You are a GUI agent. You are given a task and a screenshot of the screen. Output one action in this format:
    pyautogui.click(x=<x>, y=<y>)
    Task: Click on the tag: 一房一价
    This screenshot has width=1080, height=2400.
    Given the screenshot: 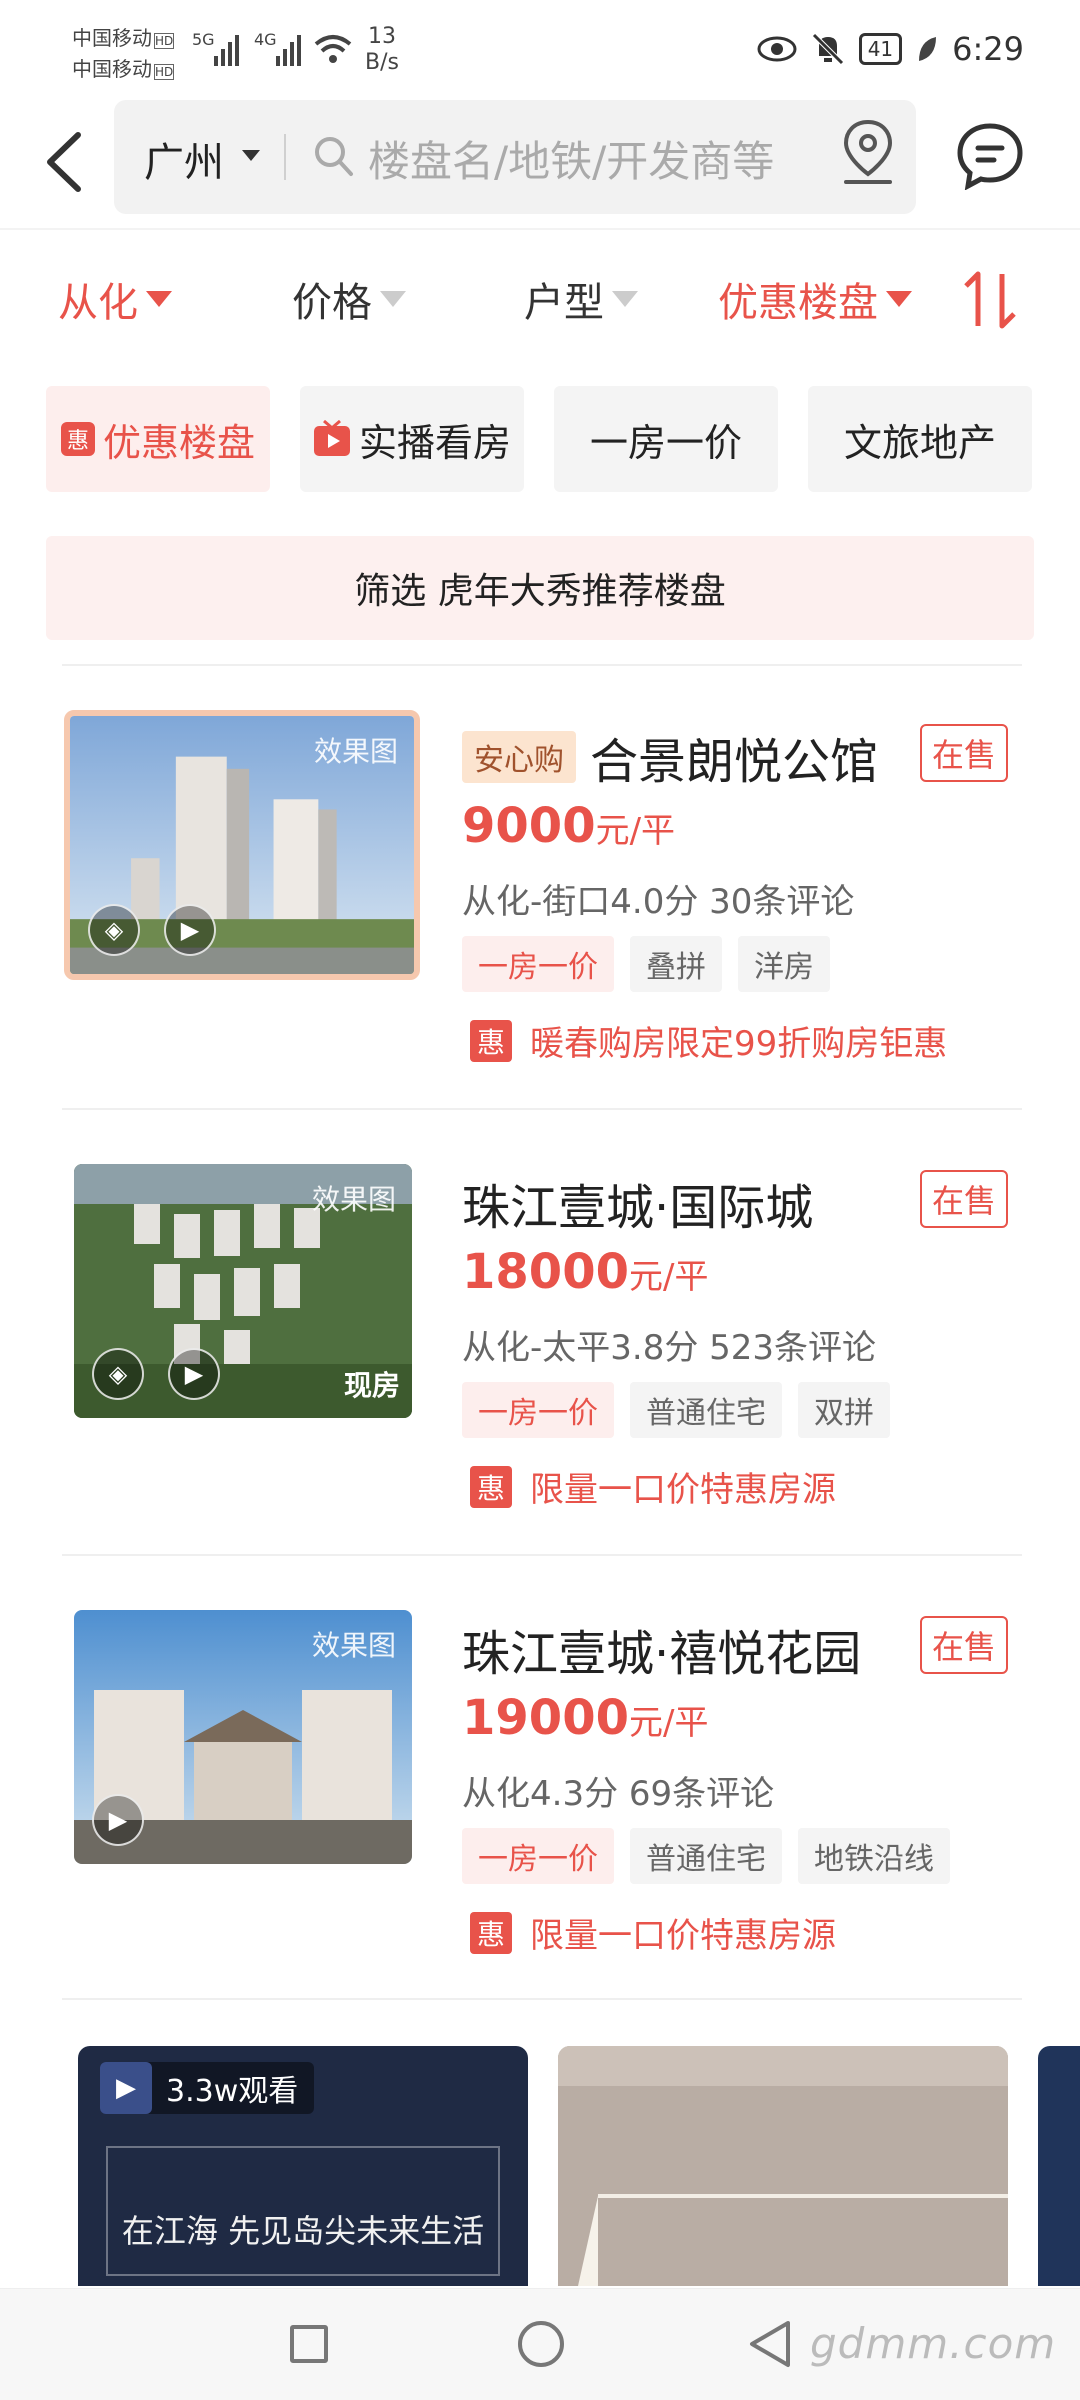 What is the action you would take?
    pyautogui.click(x=538, y=1856)
    